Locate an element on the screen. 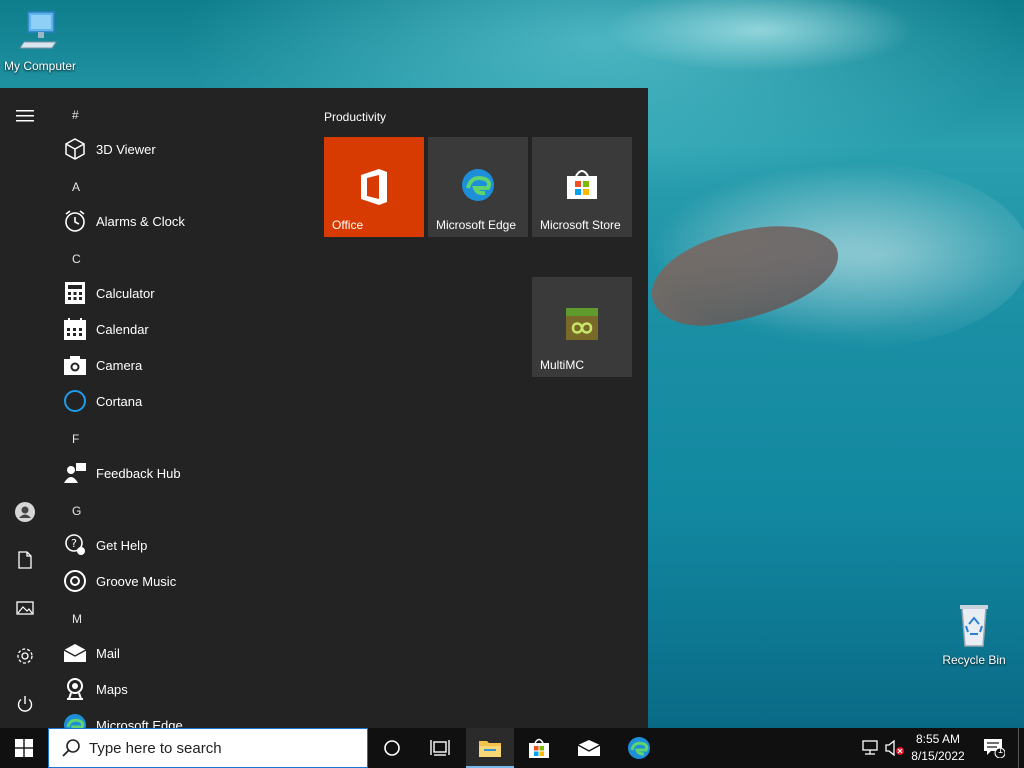  app-calendar: Calendar is located at coordinates (177, 329).